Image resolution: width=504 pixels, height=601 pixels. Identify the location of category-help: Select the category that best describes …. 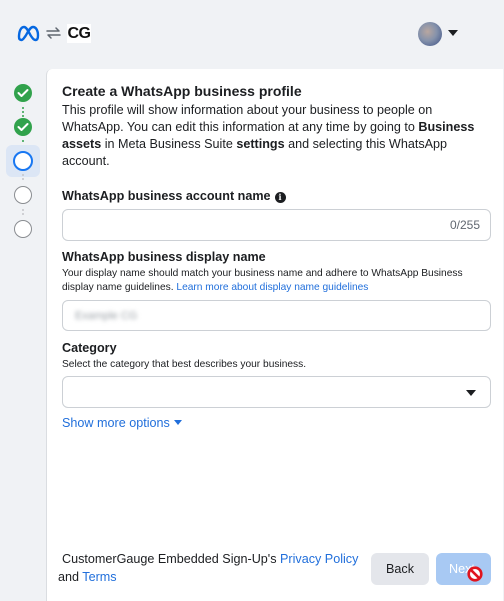
(184, 364).